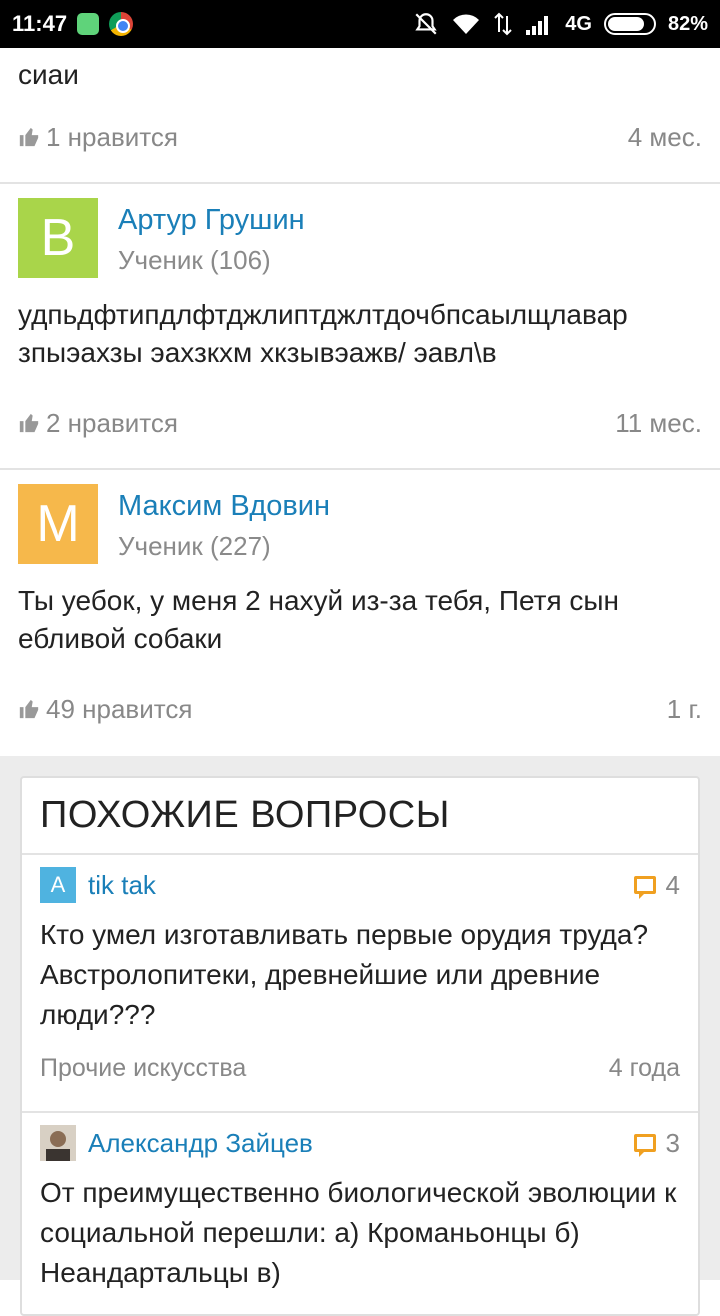 The height and width of the screenshot is (1316, 720). I want to click on author-rank: Ученик (227), so click(194, 546).